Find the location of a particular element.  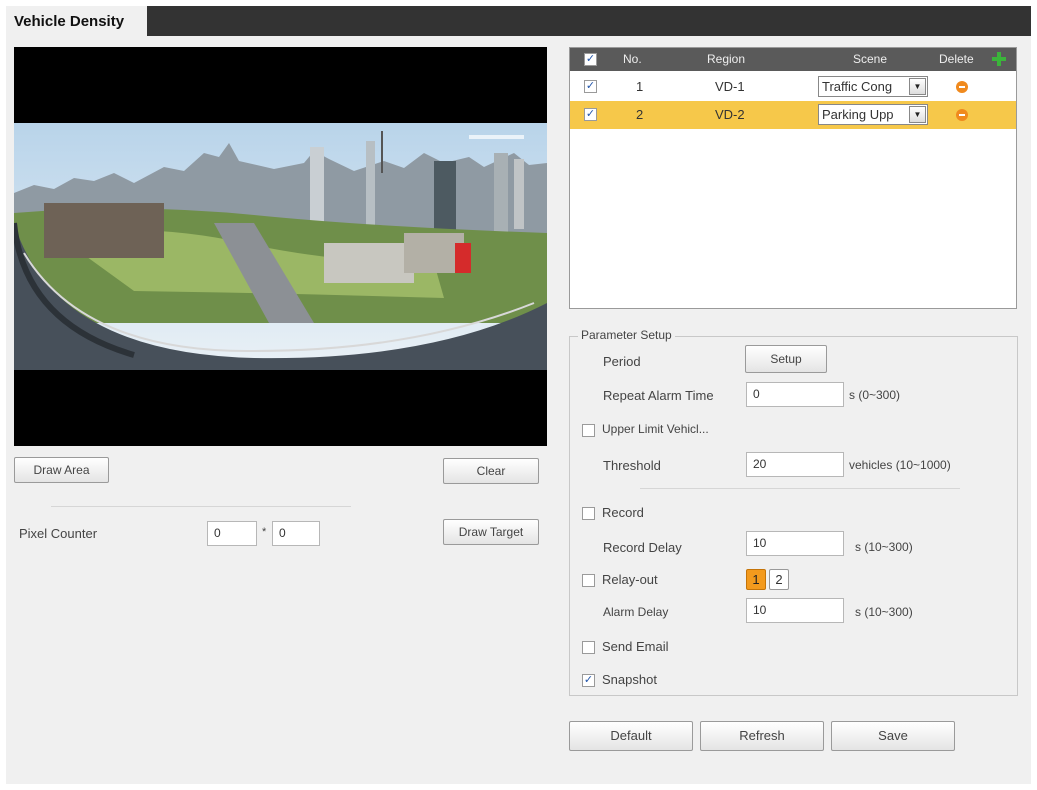

repeat-alarm-unit: s (0~300) is located at coordinates (875, 395).